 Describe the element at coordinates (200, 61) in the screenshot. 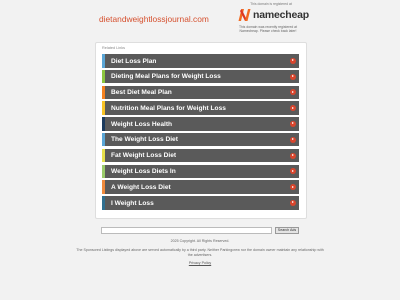

I see `related-link-row: Diet Loss Plan` at that location.